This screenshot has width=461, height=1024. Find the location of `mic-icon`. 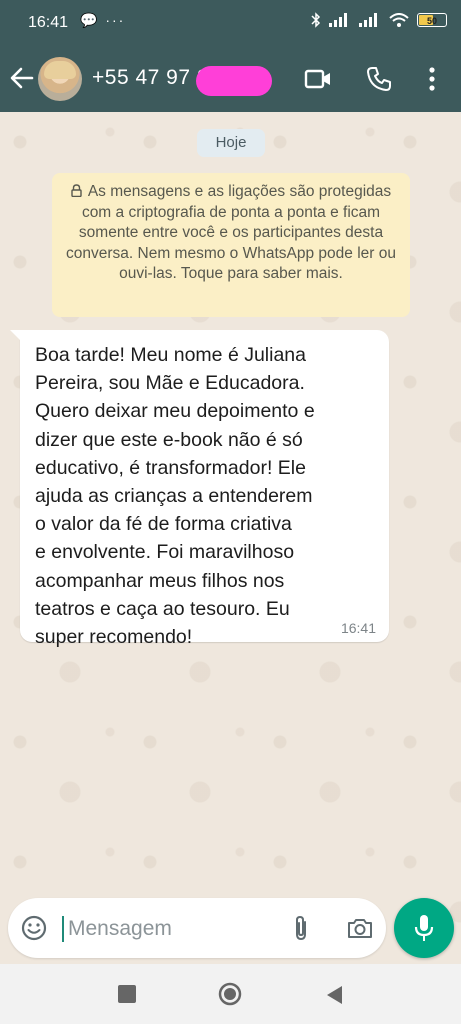

mic-icon is located at coordinates (424, 928).